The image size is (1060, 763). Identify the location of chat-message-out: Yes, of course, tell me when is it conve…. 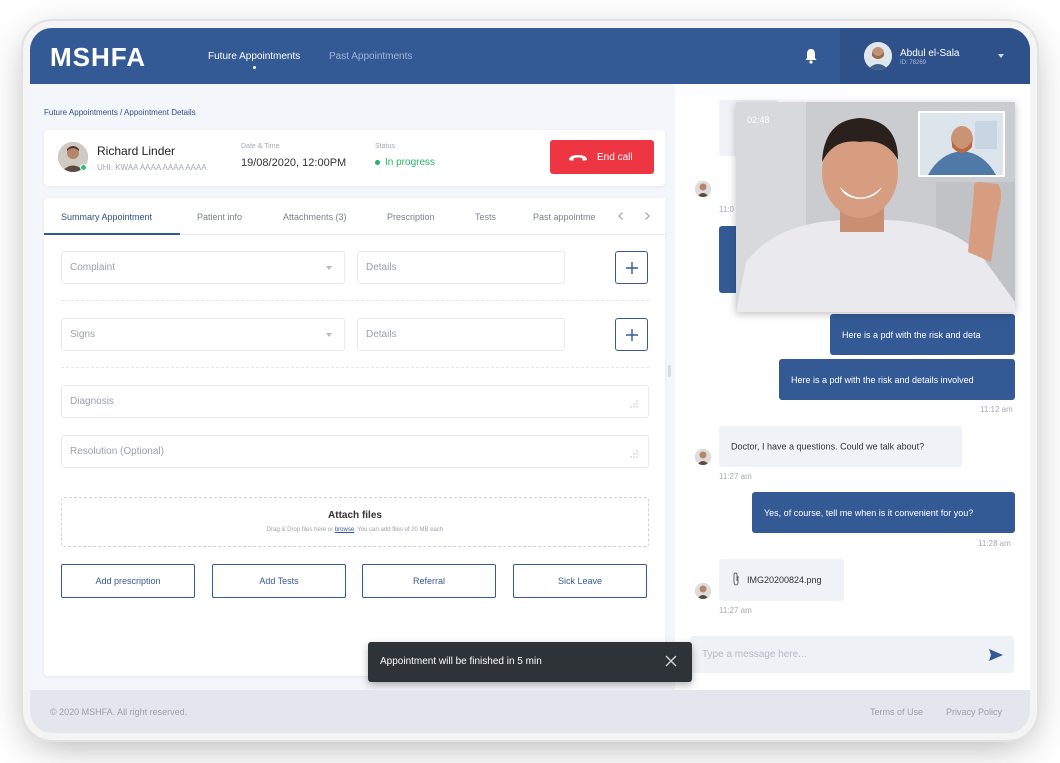
(883, 512).